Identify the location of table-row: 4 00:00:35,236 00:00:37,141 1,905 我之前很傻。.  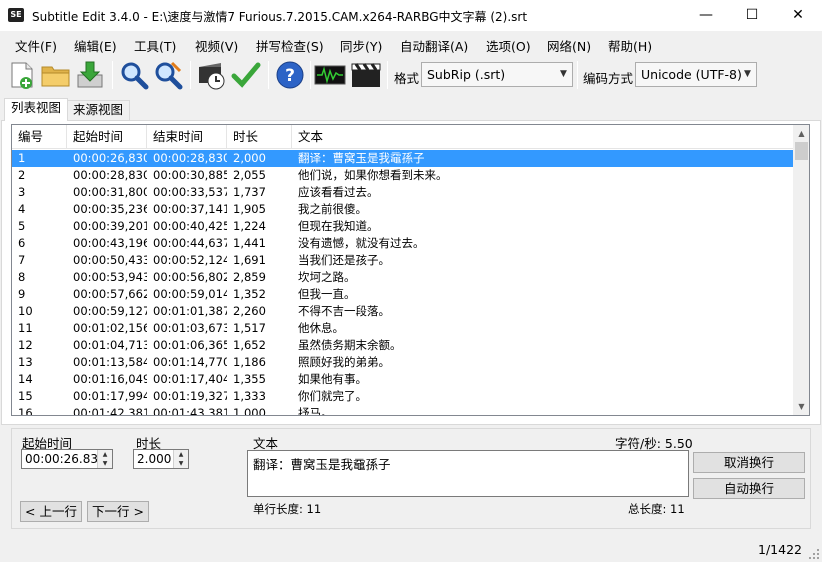
(402, 209).